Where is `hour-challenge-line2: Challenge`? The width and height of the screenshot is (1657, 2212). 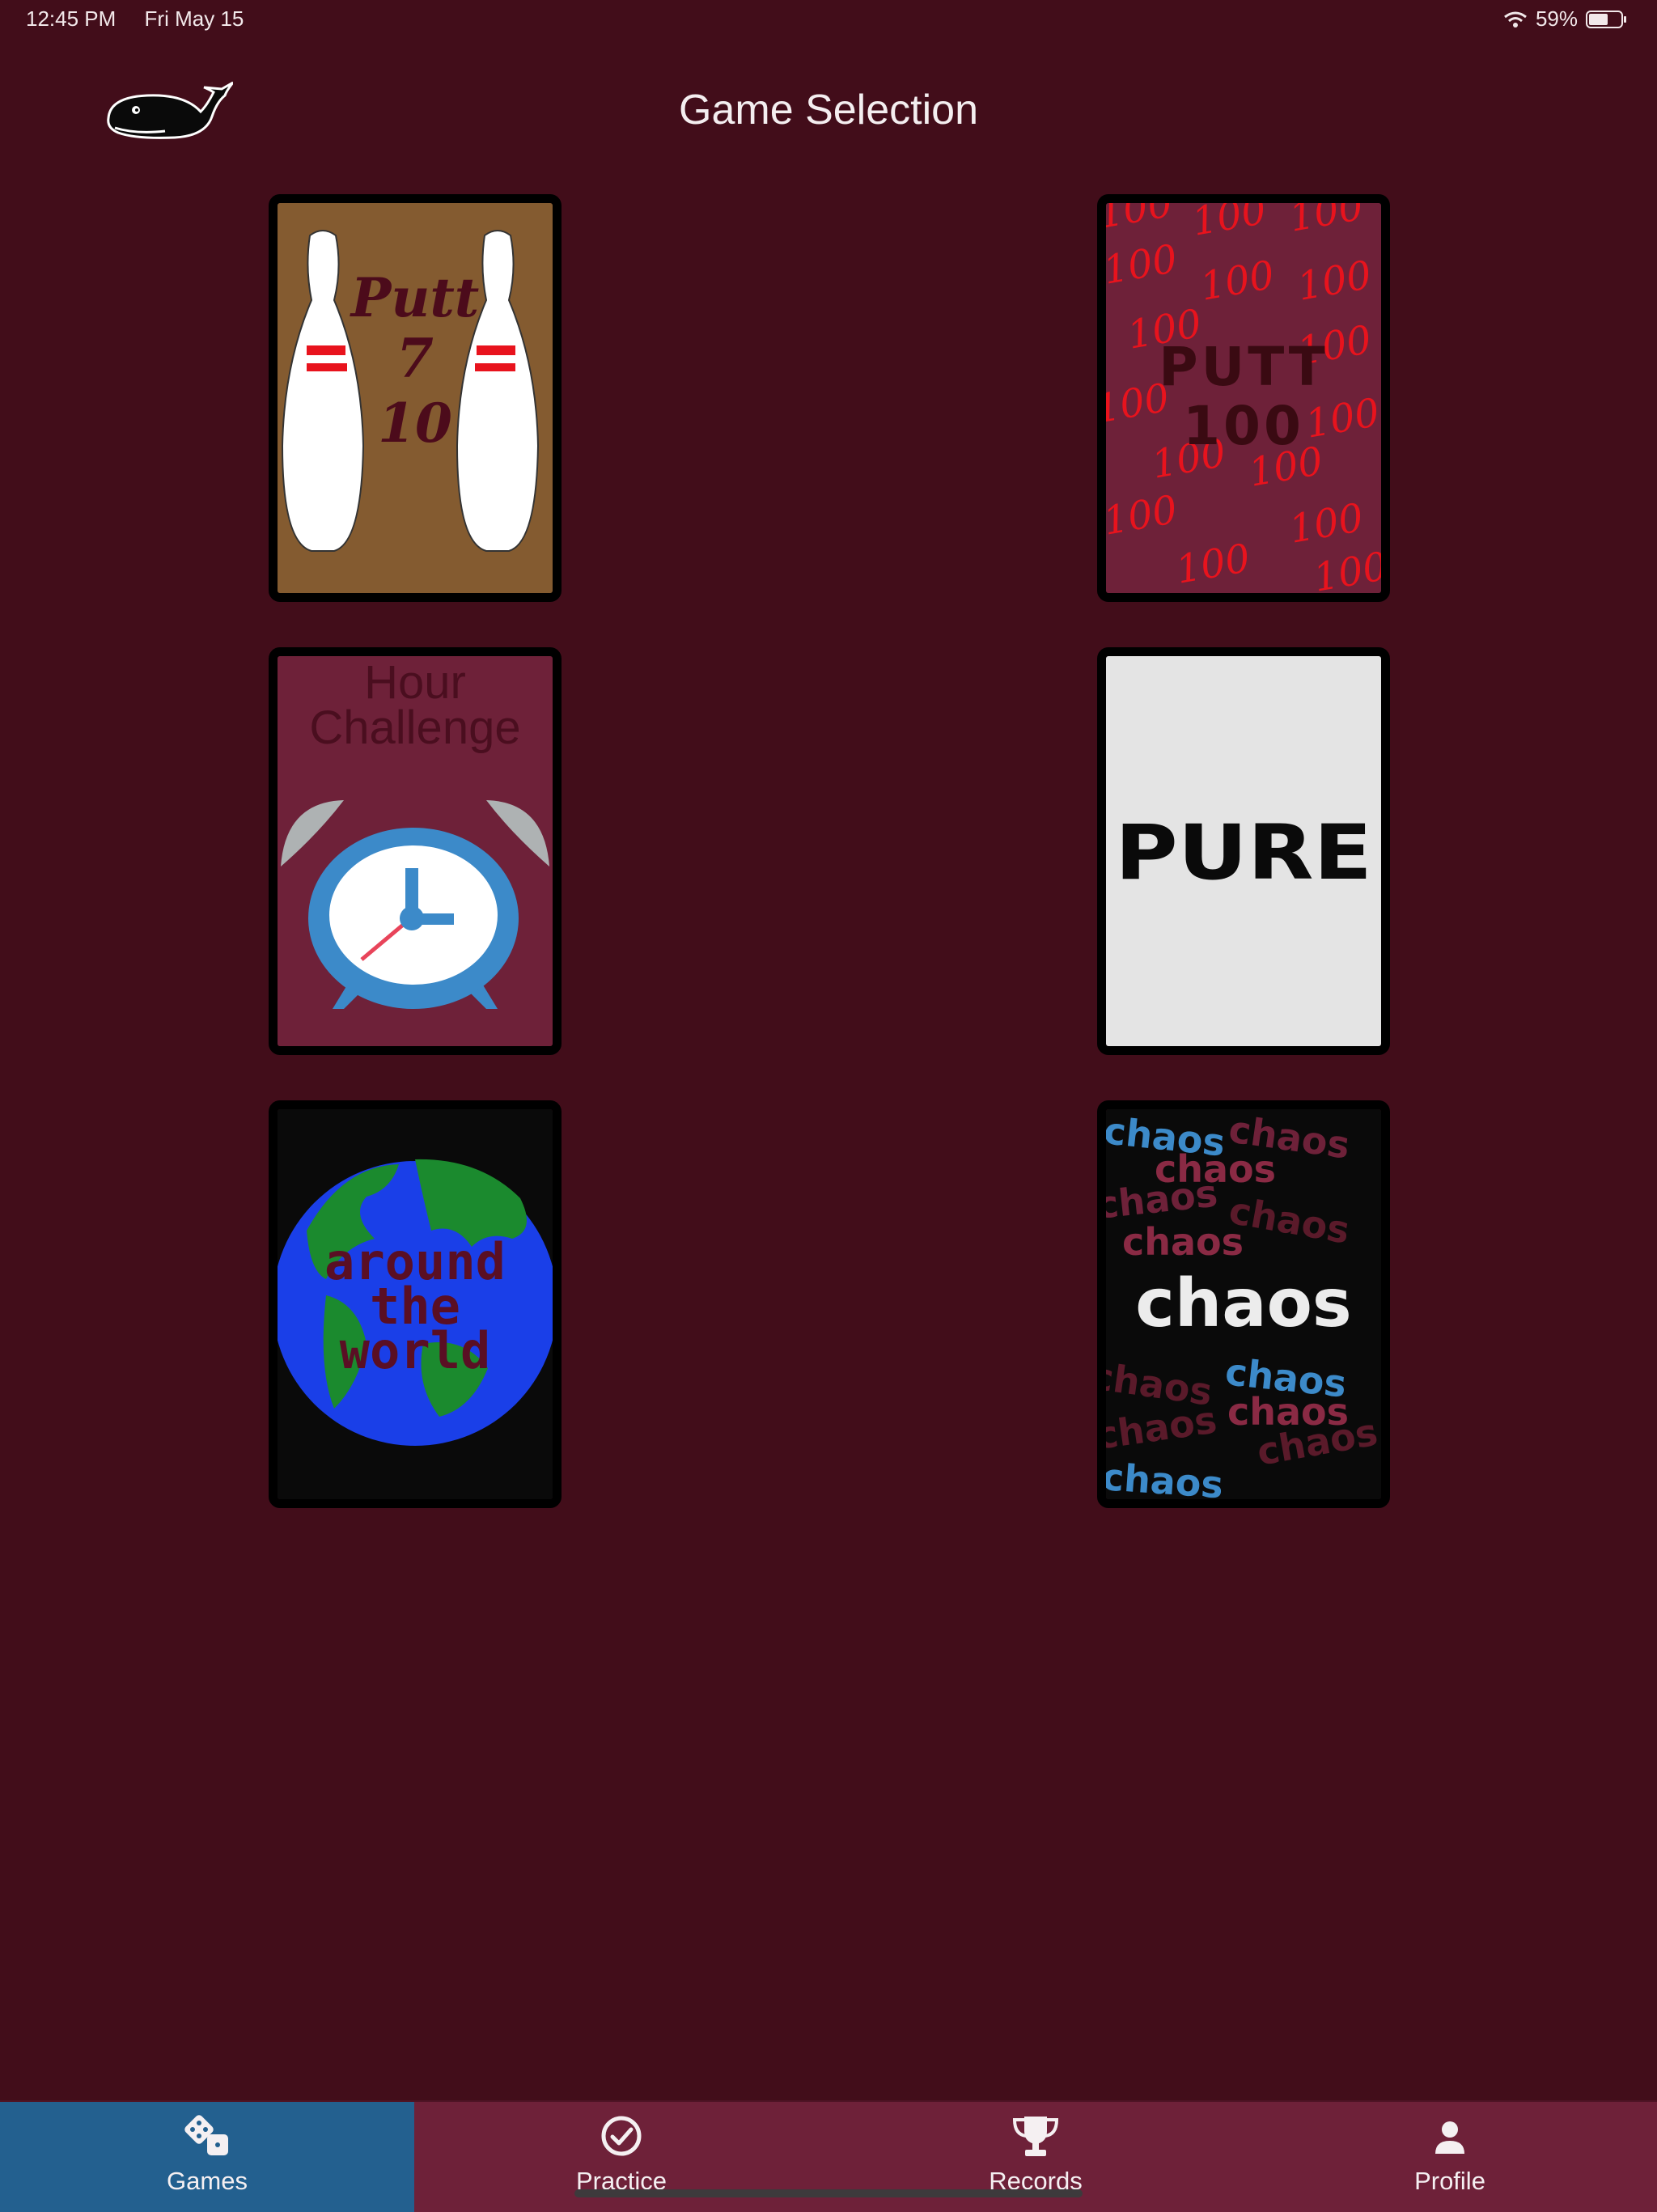 hour-challenge-line2: Challenge is located at coordinates (414, 727).